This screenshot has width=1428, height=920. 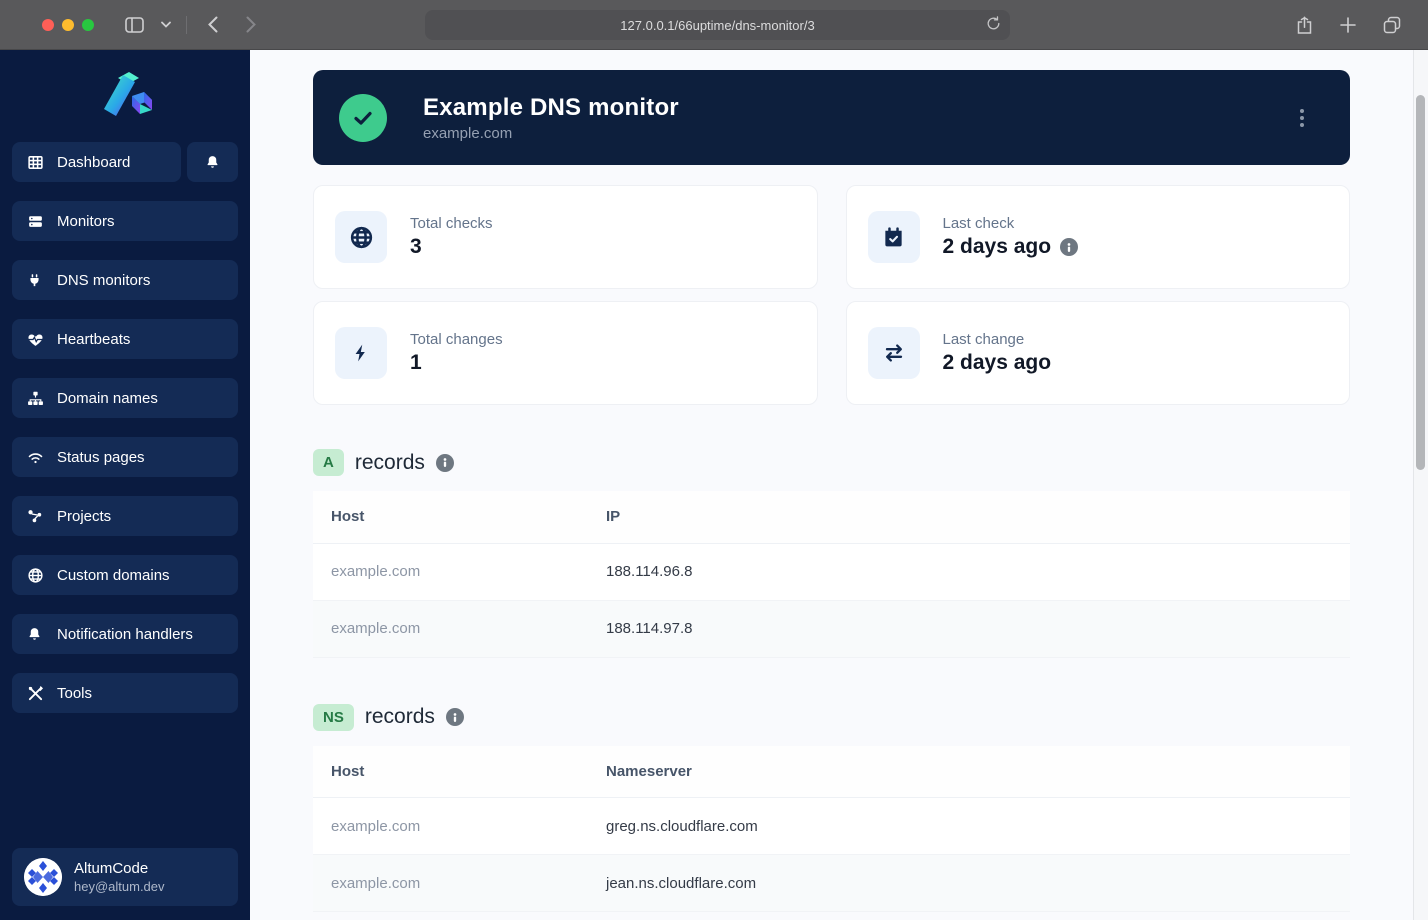 What do you see at coordinates (35, 398) in the screenshot?
I see `sitemap-icon` at bounding box center [35, 398].